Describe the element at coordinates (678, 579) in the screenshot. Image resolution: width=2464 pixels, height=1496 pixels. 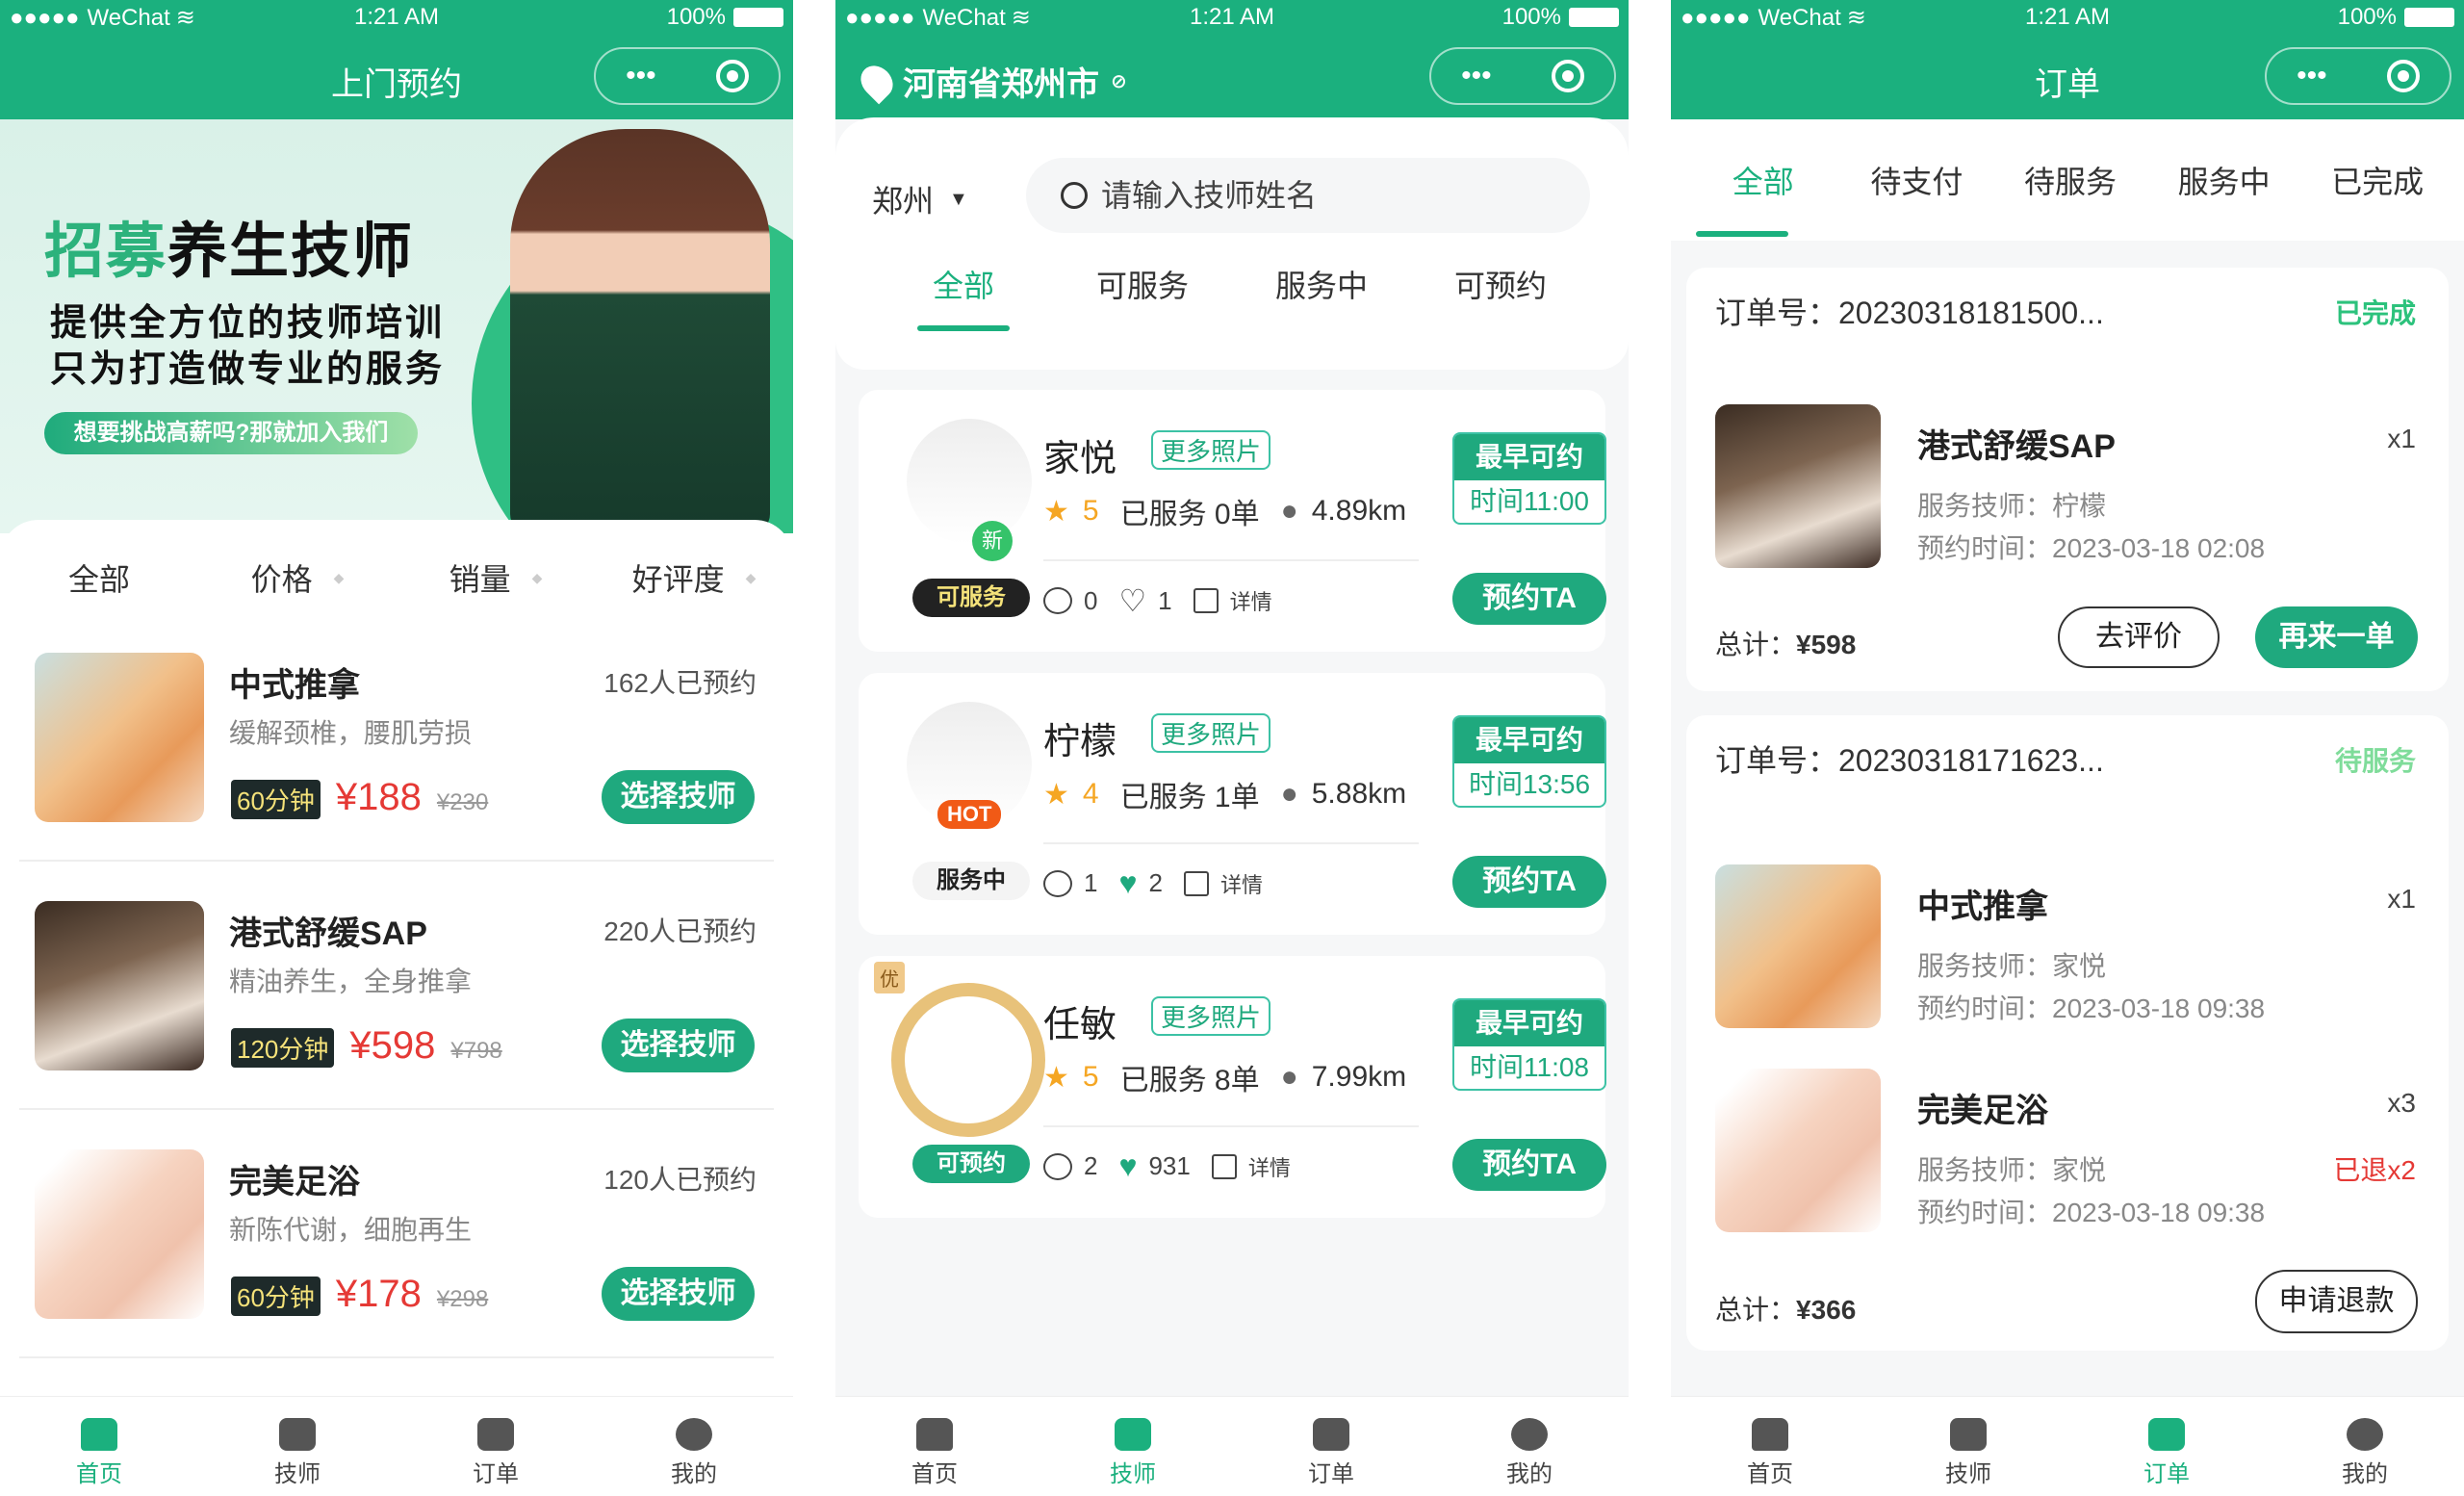
I see `sort-label: 好评度` at that location.